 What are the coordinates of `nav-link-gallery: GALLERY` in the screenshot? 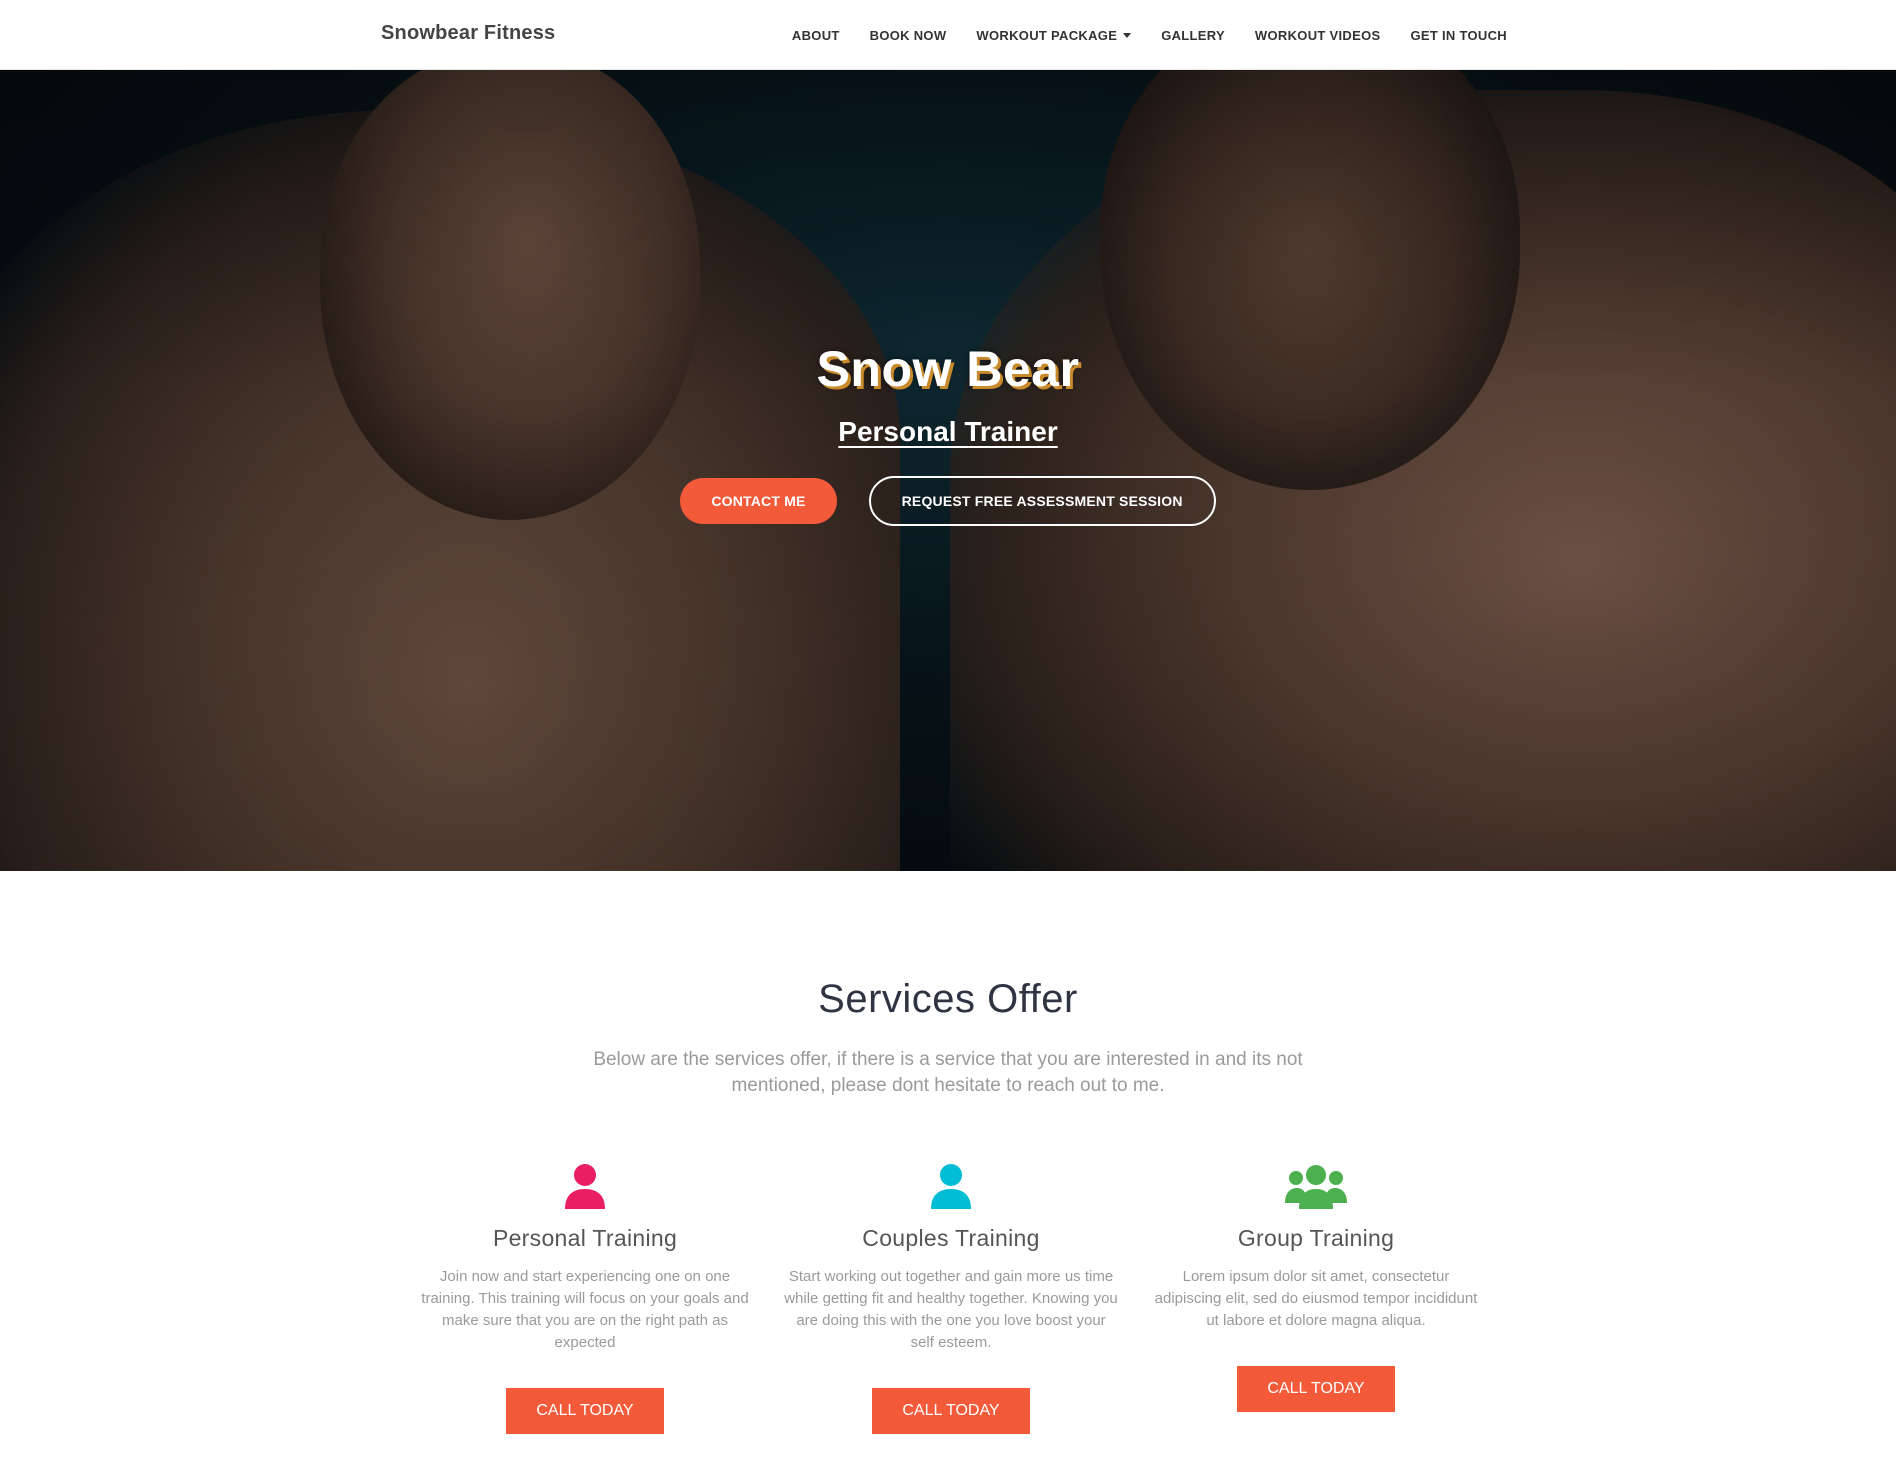 It's located at (1193, 35).